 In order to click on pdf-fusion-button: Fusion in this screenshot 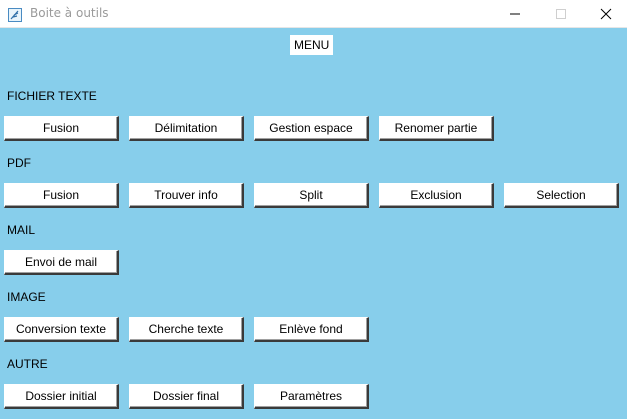, I will do `click(61, 195)`.